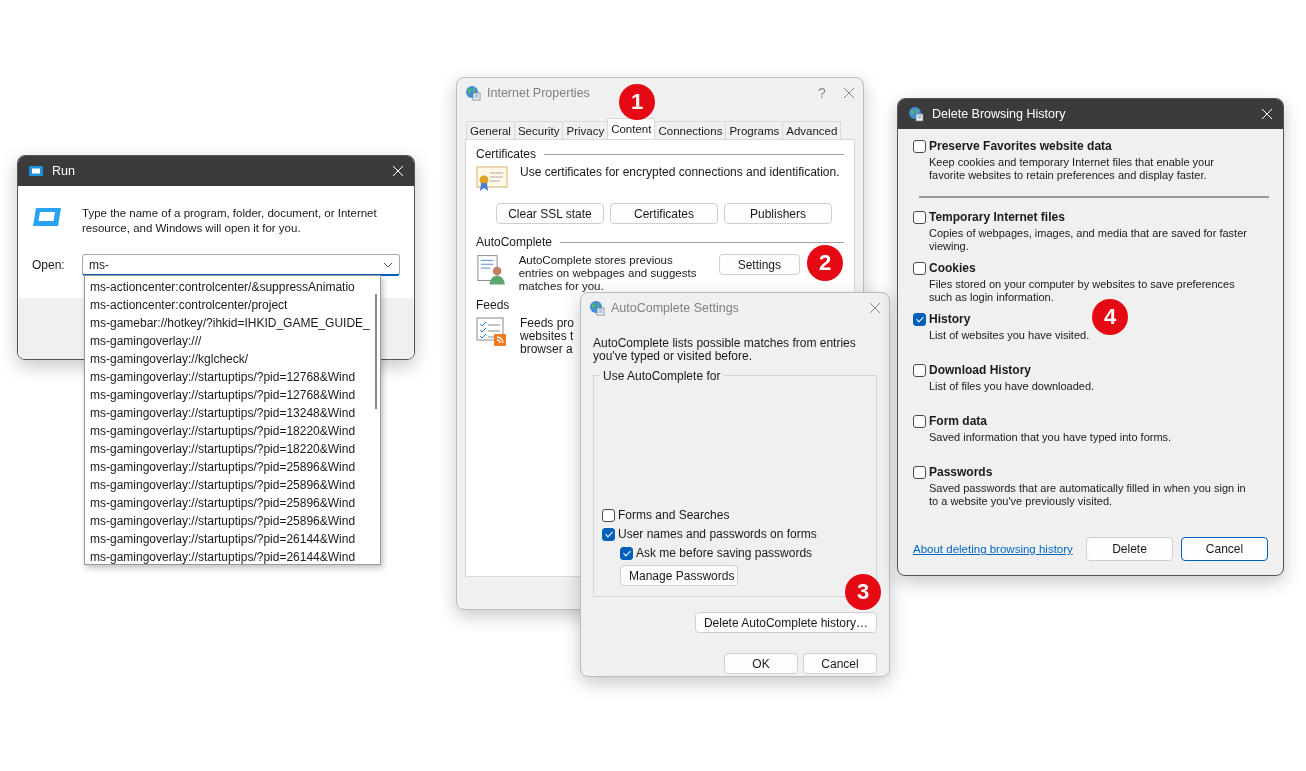 Image resolution: width=1306 pixels, height=771 pixels. Describe the element at coordinates (674, 515) in the screenshot. I see `option-label: Forms and Searches` at that location.